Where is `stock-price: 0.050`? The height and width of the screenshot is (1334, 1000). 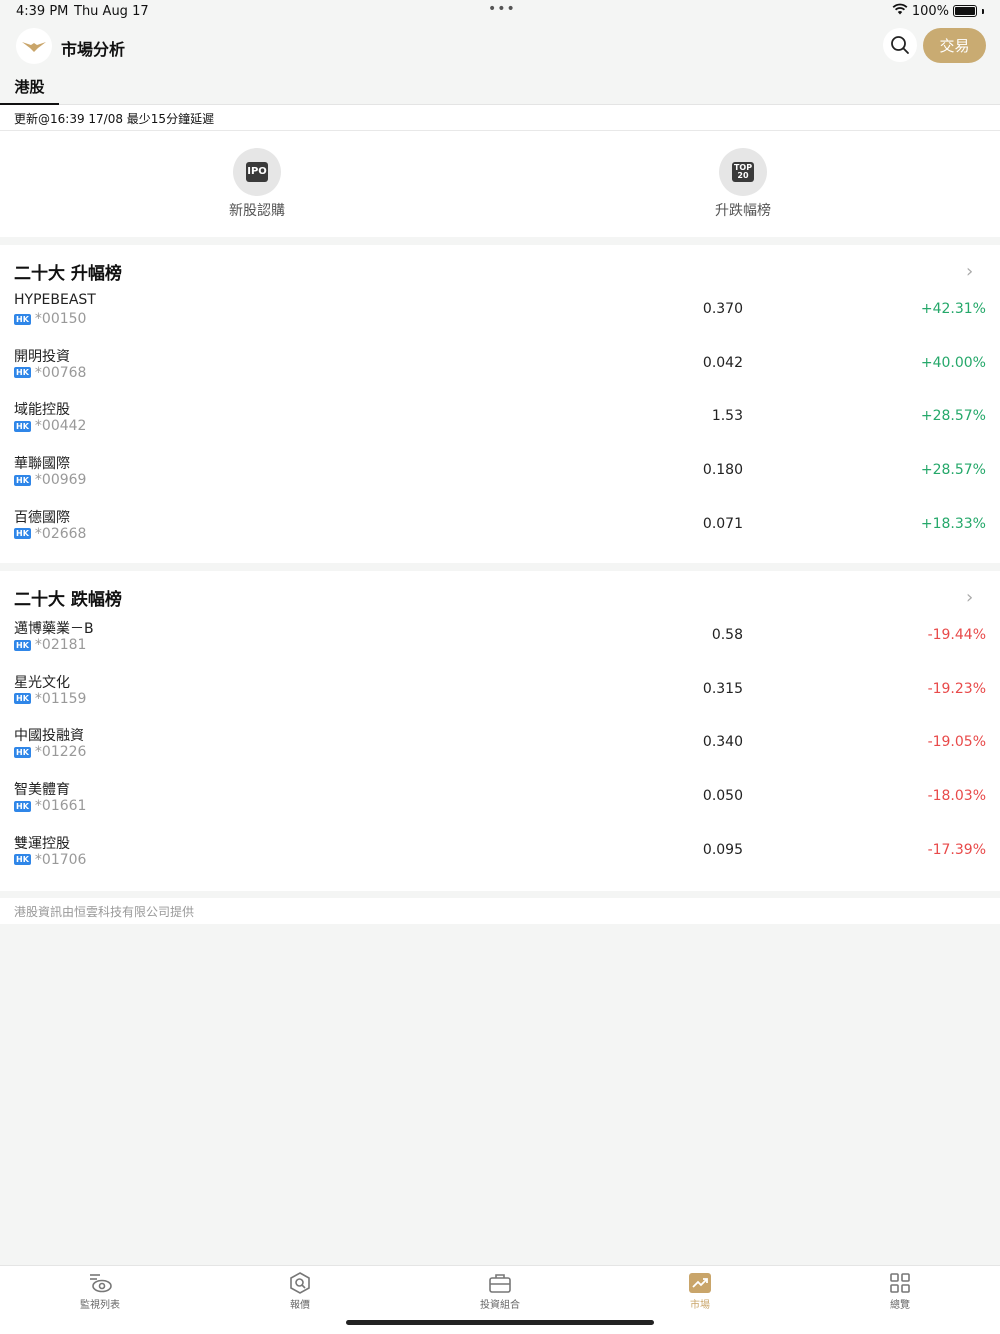
stock-price: 0.050 is located at coordinates (722, 796).